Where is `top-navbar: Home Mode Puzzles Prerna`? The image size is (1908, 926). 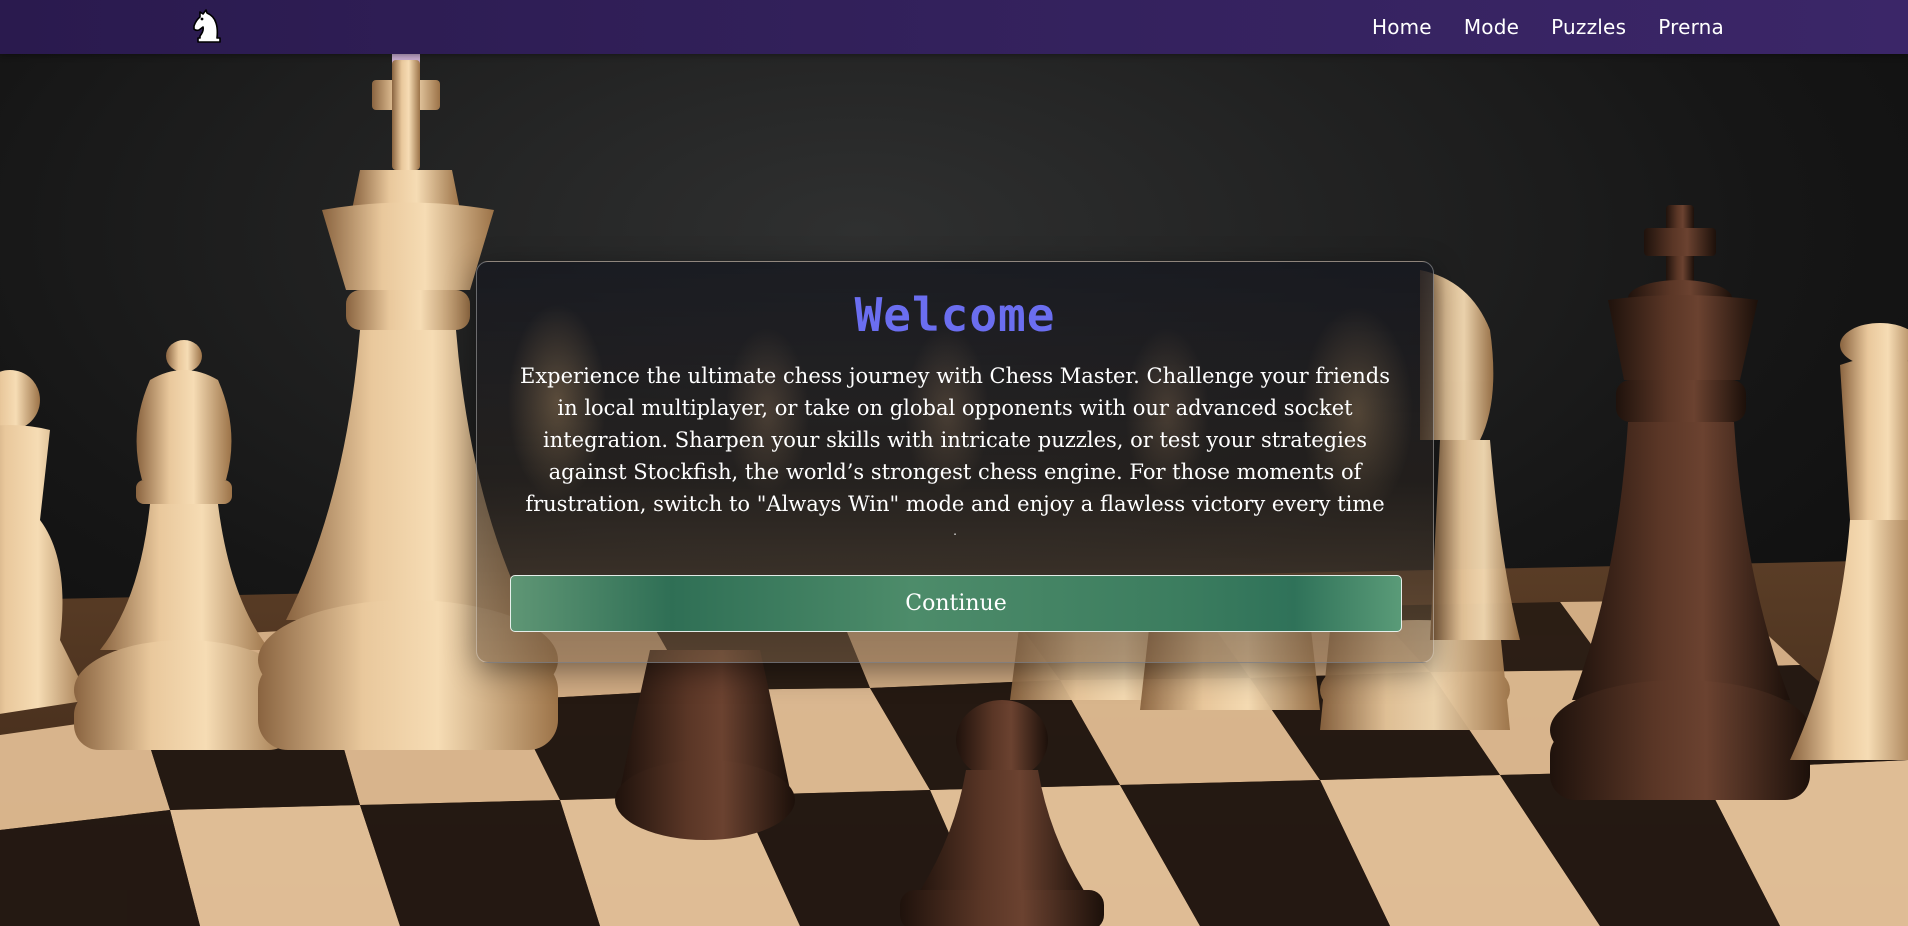 top-navbar: Home Mode Puzzles Prerna is located at coordinates (954, 27).